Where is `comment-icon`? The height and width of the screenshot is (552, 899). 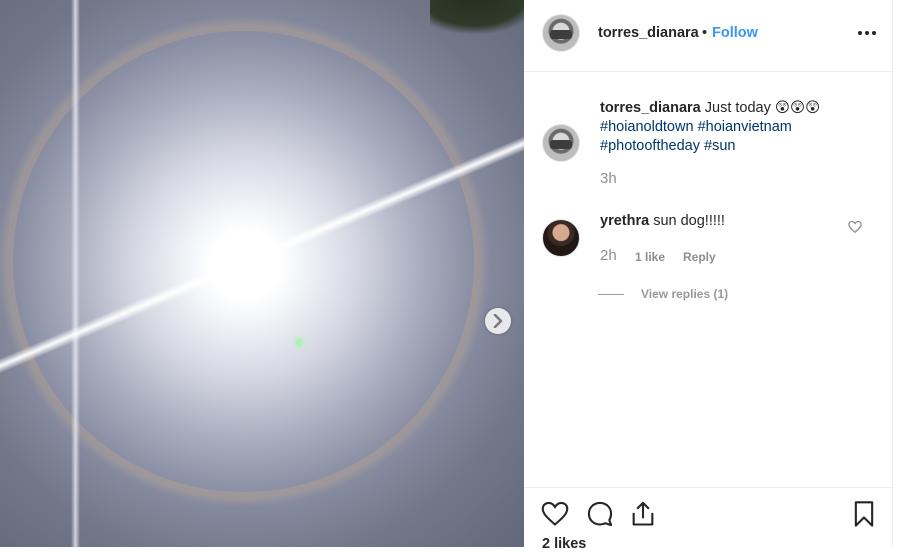 comment-icon is located at coordinates (600, 514).